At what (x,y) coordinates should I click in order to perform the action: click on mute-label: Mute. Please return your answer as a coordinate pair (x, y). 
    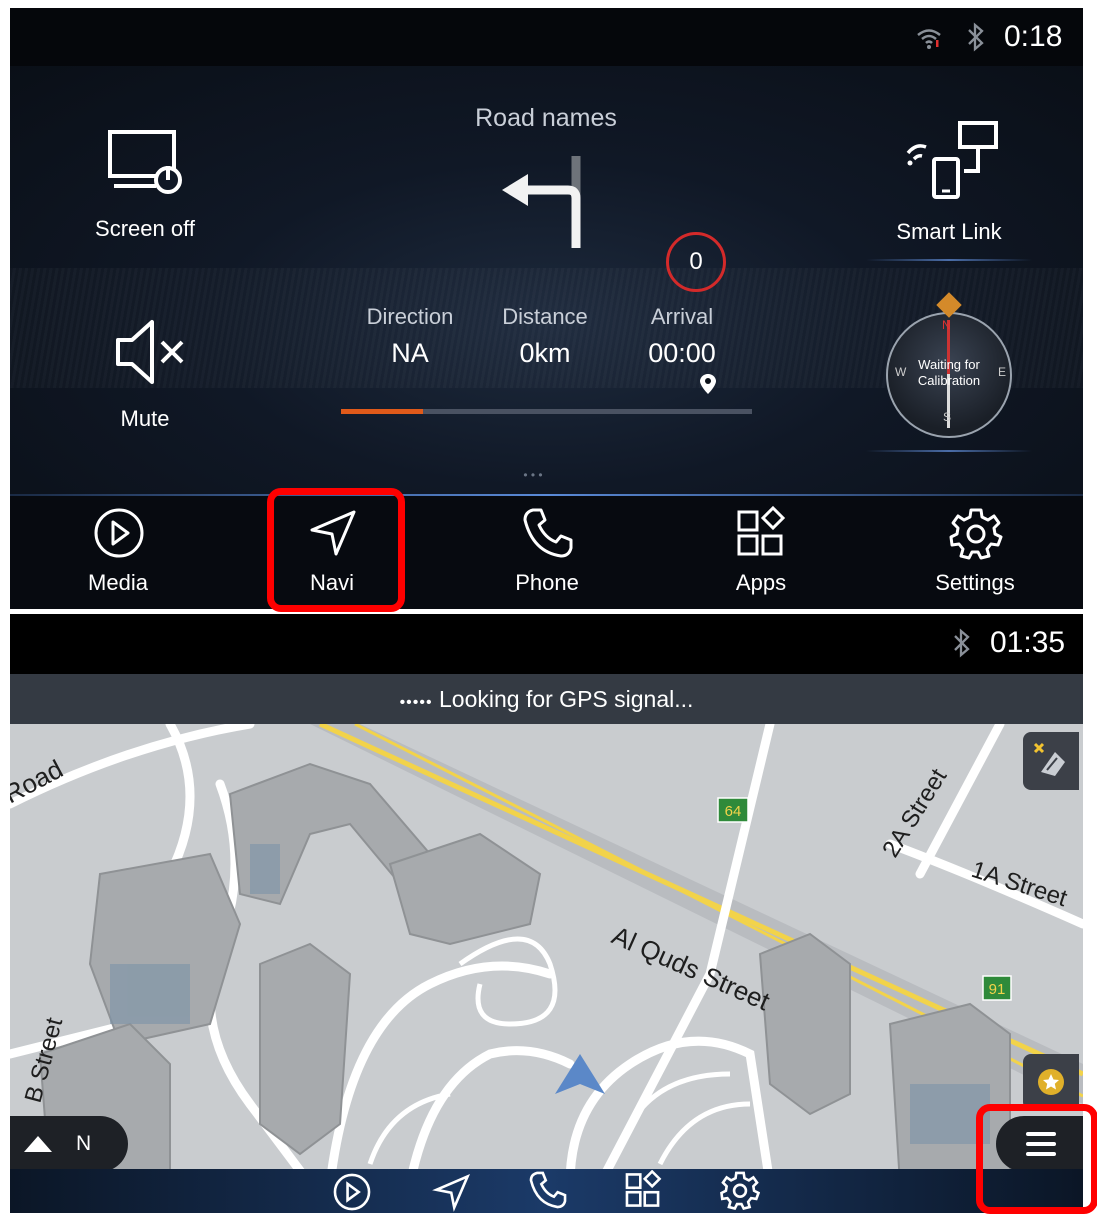
    Looking at the image, I should click on (145, 418).